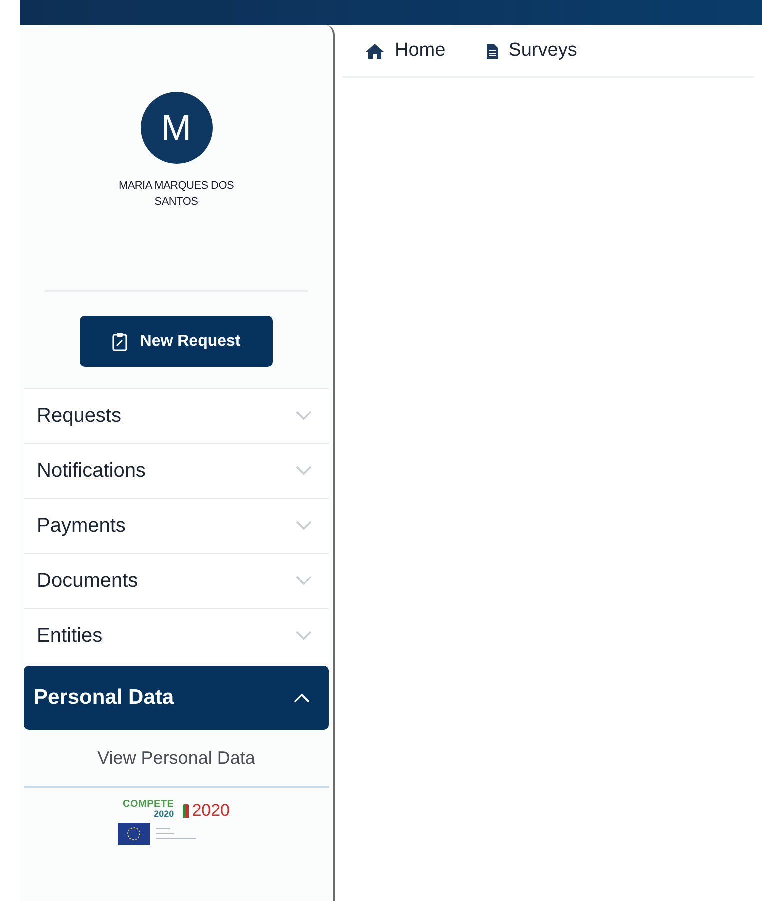 The image size is (762, 901). I want to click on new-request-button: New Request, so click(176, 341).